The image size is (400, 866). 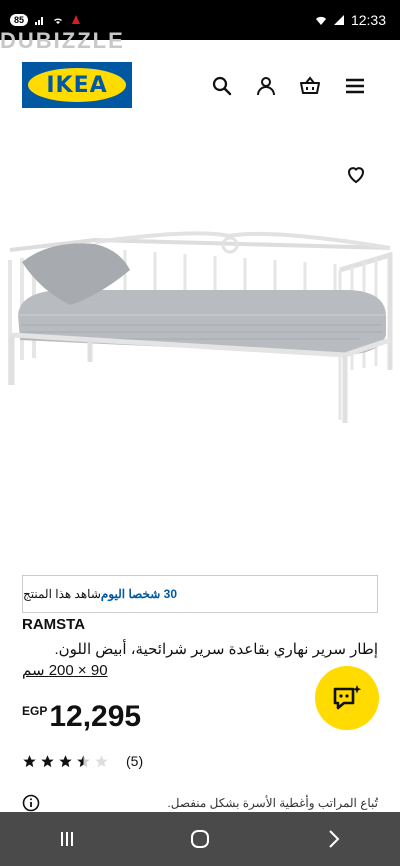 I want to click on signal-strength-icon, so click(x=338, y=20).